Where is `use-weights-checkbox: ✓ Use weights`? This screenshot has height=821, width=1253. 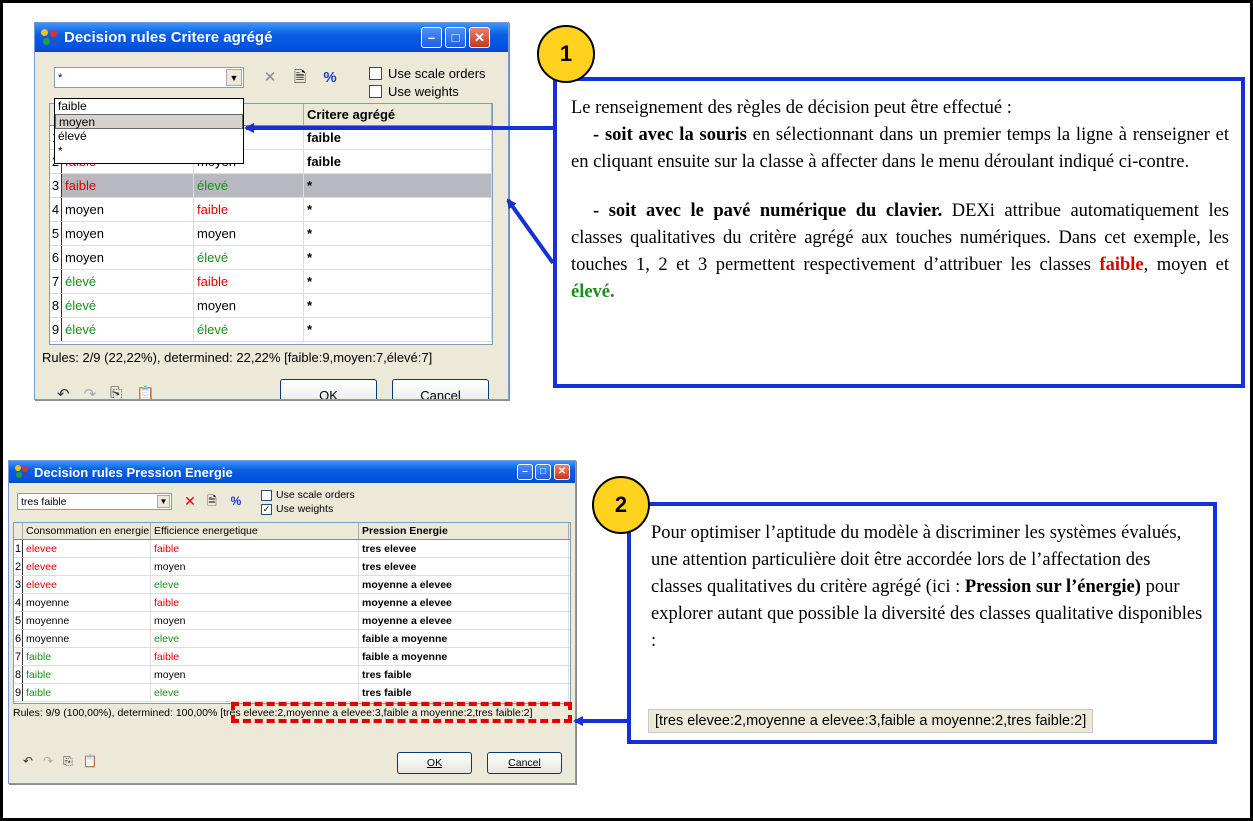
use-weights-checkbox: ✓ Use weights is located at coordinates (297, 509).